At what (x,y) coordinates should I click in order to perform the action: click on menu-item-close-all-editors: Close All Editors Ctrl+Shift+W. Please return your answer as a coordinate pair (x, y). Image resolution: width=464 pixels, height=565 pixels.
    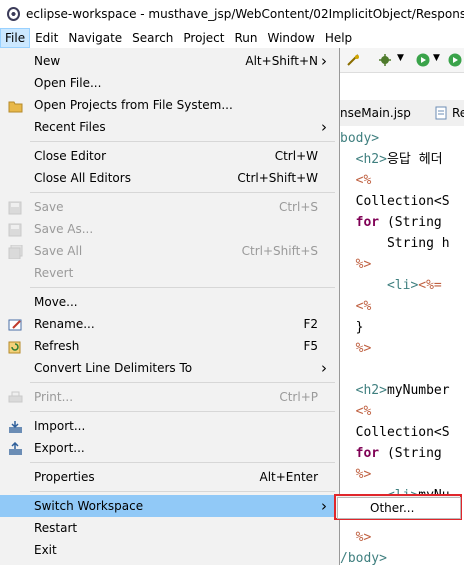
    Looking at the image, I should click on (169, 178).